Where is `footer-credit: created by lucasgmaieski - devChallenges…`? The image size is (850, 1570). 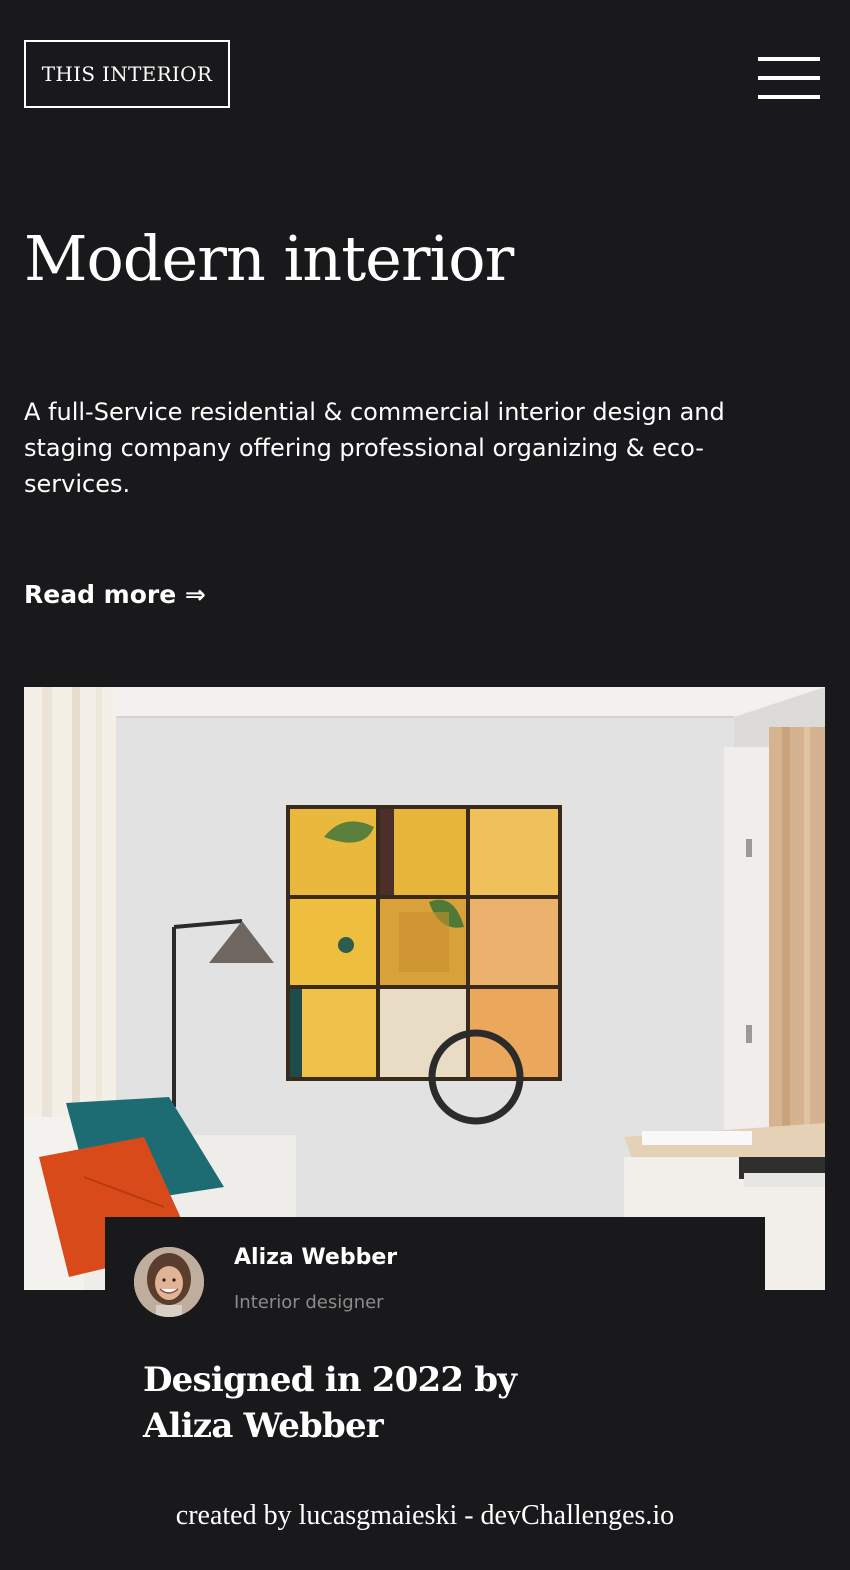 footer-credit: created by lucasgmaieski - devChallenges… is located at coordinates (425, 1515).